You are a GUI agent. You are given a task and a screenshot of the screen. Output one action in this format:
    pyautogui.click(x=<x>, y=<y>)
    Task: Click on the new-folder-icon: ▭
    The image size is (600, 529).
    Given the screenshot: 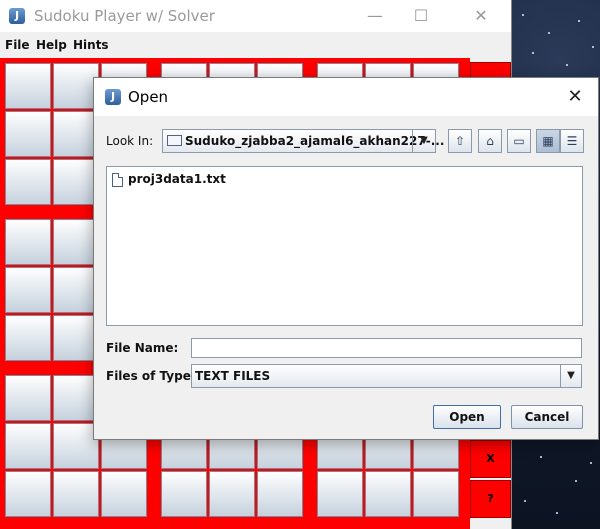 What is the action you would take?
    pyautogui.click(x=519, y=141)
    